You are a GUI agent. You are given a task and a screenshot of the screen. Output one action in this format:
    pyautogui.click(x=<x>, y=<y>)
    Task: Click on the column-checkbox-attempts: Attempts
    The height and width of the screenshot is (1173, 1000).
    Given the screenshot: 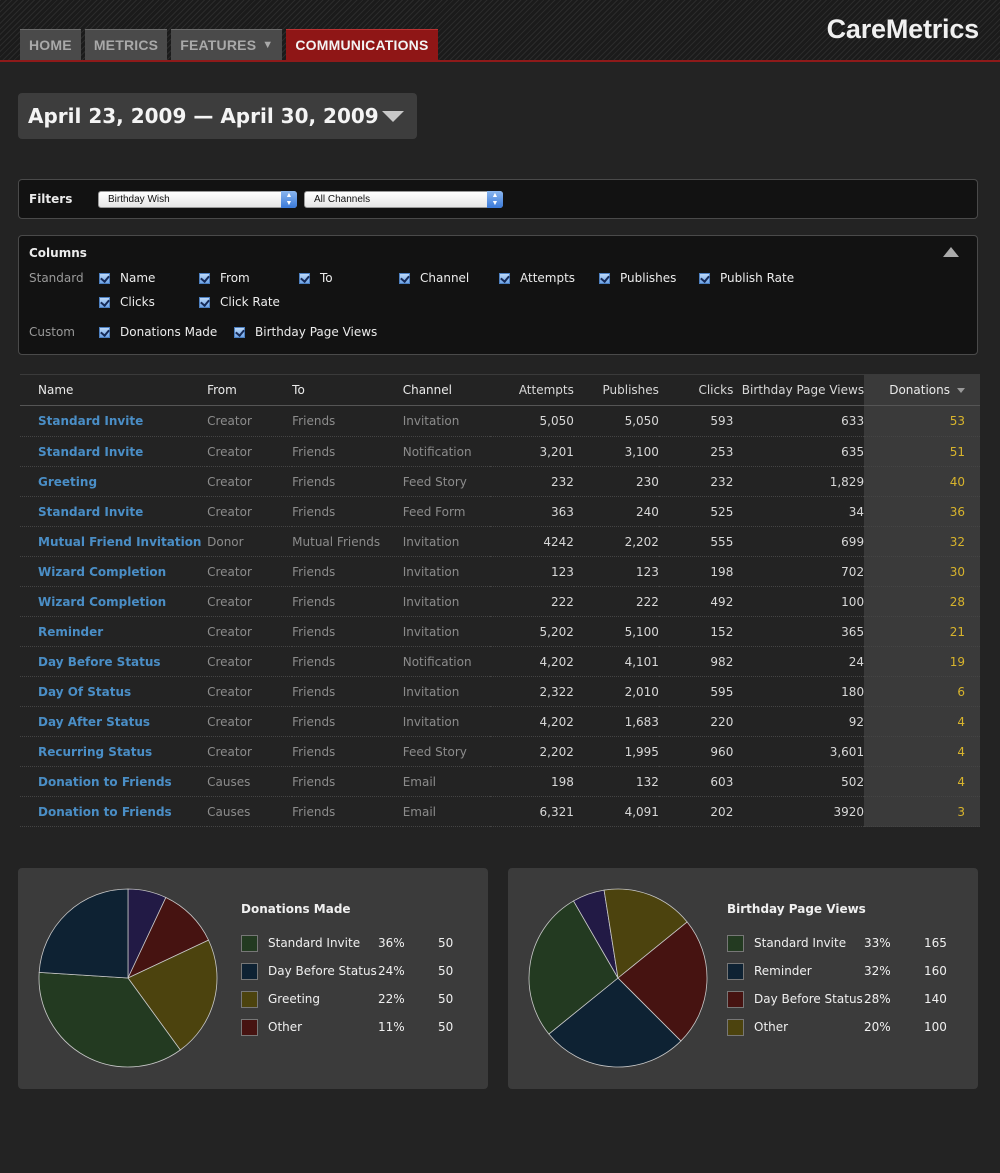 What is the action you would take?
    pyautogui.click(x=537, y=278)
    